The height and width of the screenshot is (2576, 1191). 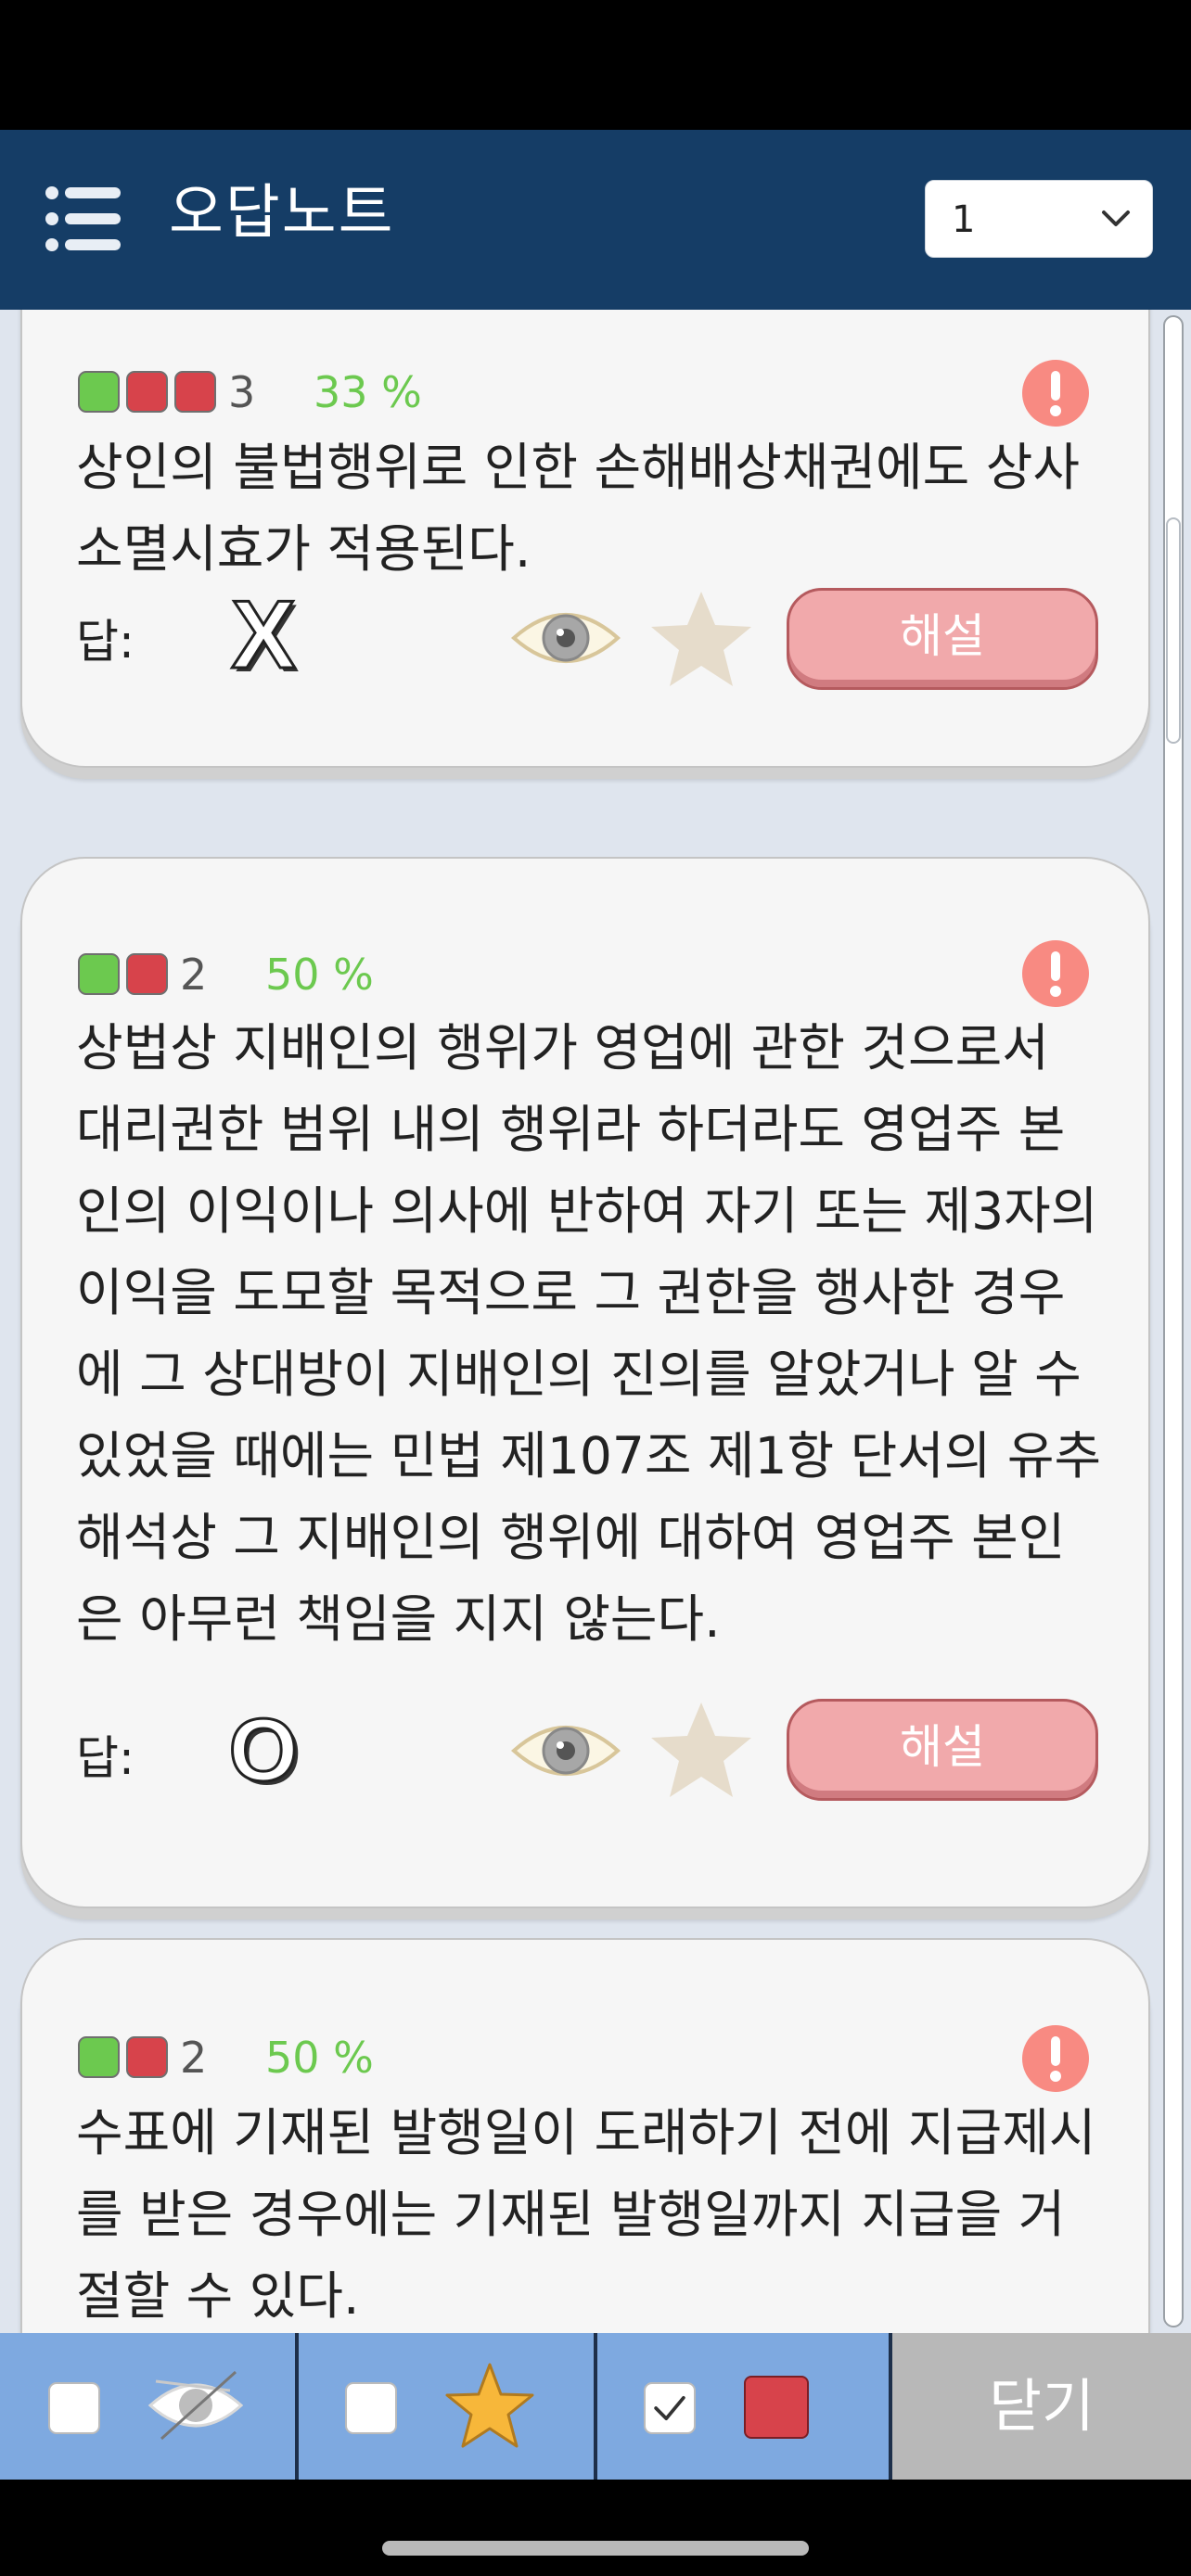 I want to click on wrong-indicator, so click(x=777, y=2407).